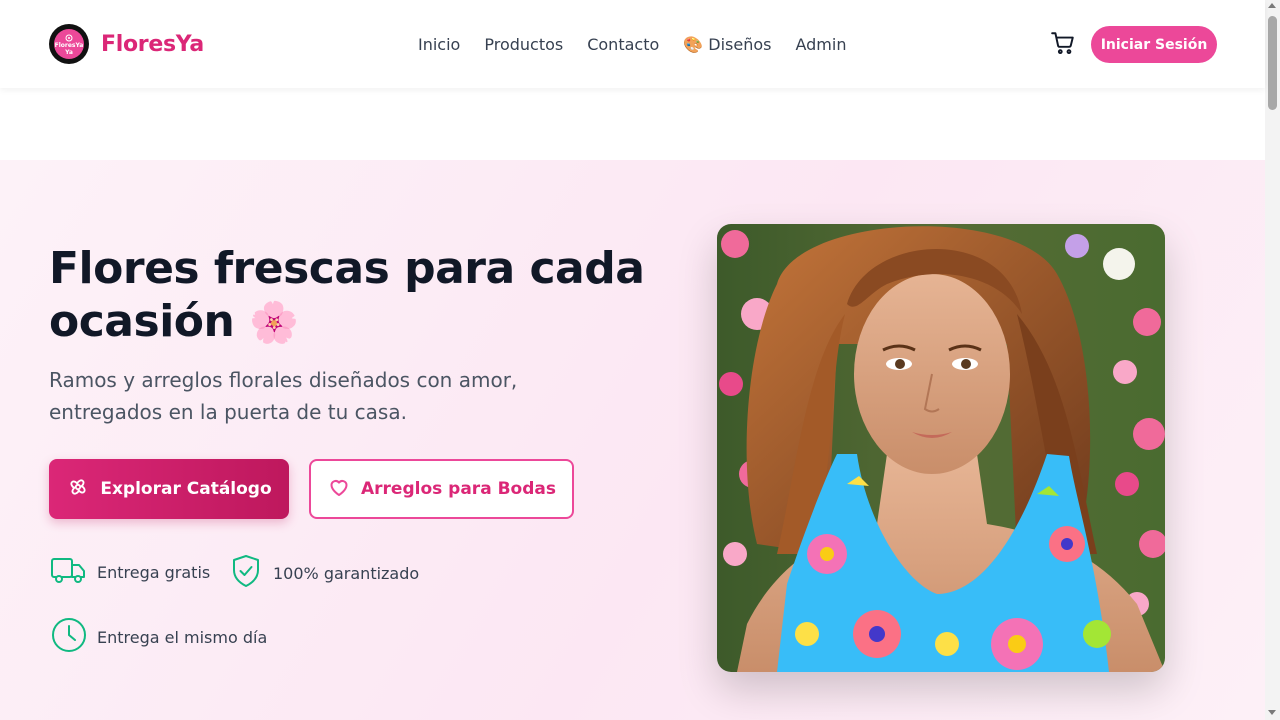 This screenshot has width=1280, height=720. Describe the element at coordinates (1272, 5) in the screenshot. I see `scroll-up-arrow-icon` at that location.